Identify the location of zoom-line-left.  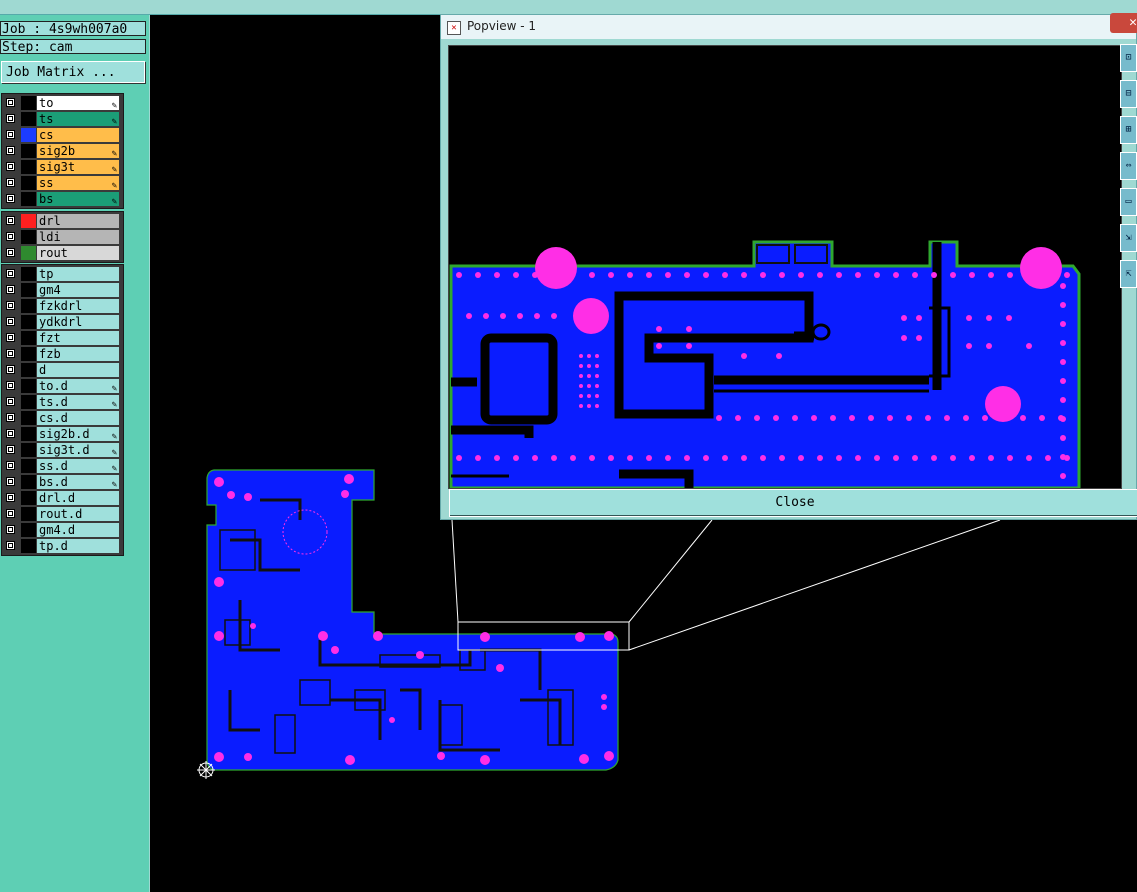
(455, 571).